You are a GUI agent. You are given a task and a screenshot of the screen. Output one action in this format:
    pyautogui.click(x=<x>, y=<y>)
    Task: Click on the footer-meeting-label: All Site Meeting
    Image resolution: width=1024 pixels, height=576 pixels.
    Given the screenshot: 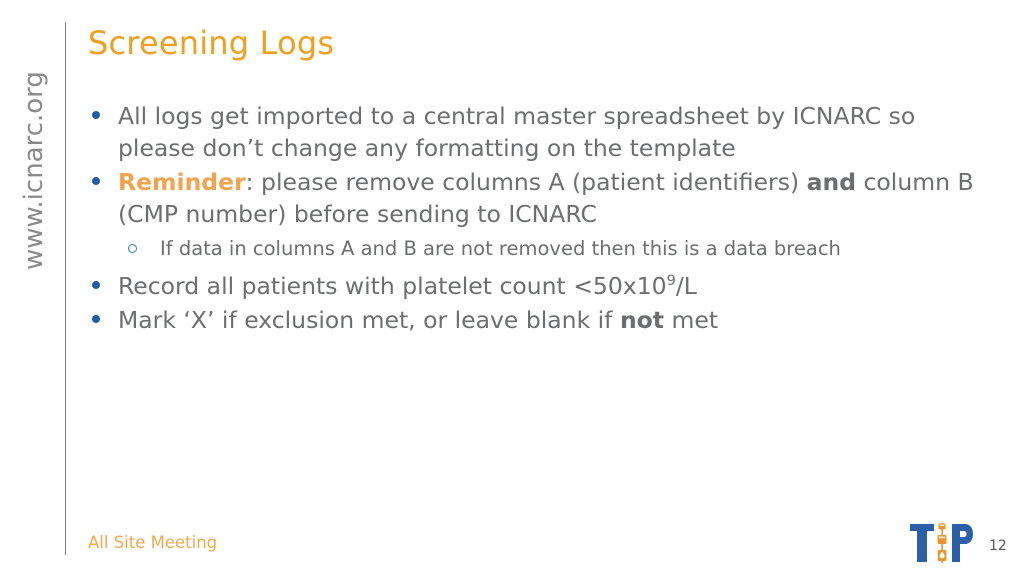 What is the action you would take?
    pyautogui.click(x=153, y=542)
    